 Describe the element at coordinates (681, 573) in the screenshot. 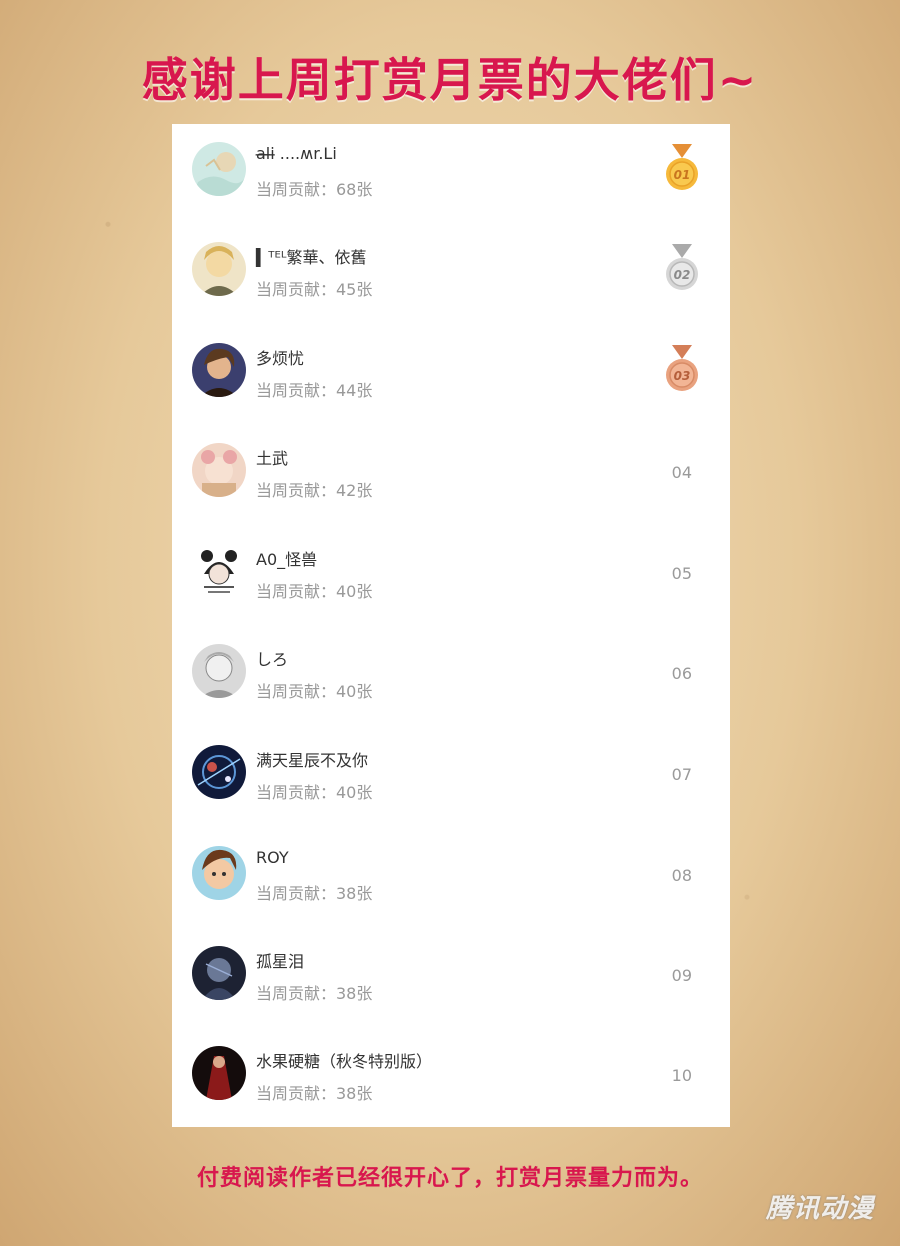

I see `rank-number: 05` at that location.